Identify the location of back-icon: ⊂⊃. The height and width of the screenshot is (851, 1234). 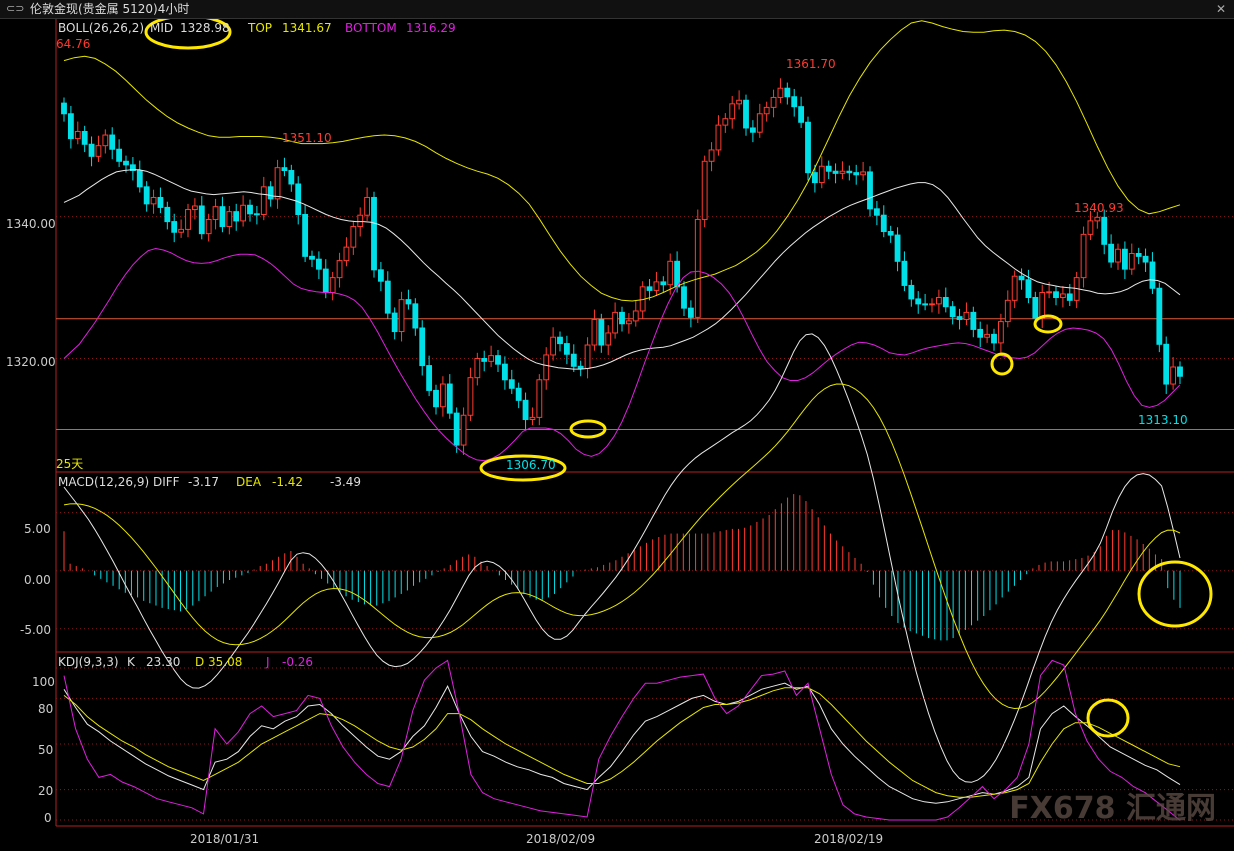
(15, 9).